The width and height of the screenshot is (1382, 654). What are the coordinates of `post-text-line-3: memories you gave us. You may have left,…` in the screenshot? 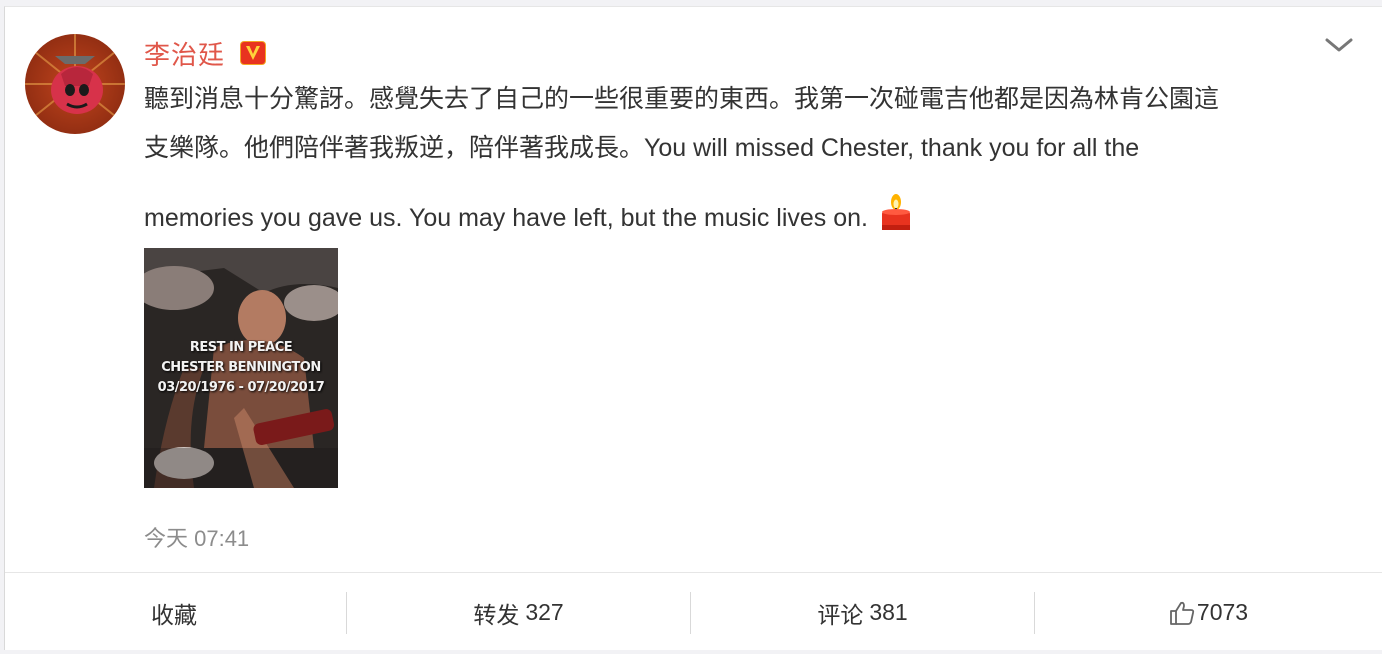 It's located at (754, 212).